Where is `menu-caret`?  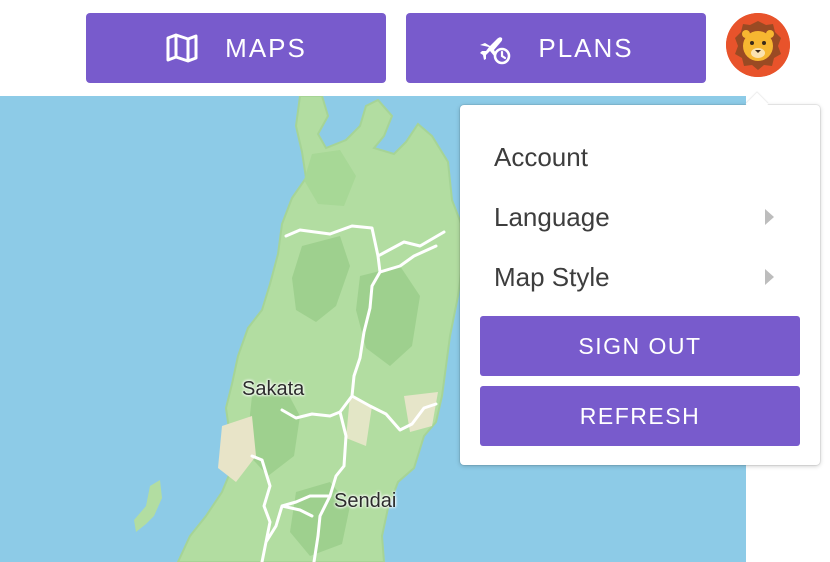 menu-caret is located at coordinates (757, 104).